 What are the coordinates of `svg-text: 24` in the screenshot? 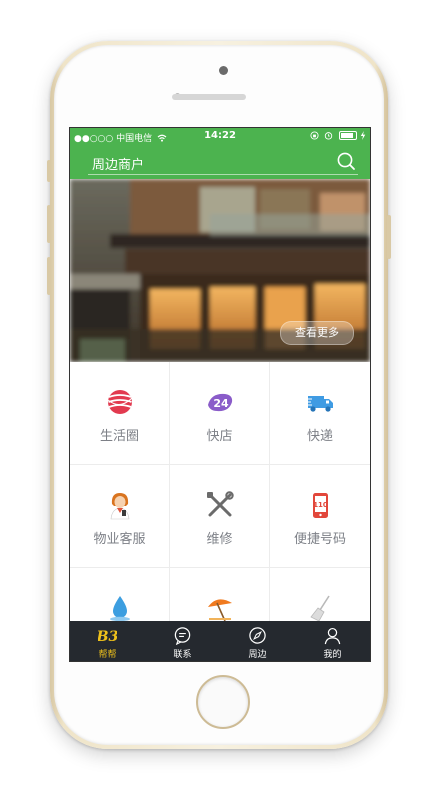 It's located at (221, 403).